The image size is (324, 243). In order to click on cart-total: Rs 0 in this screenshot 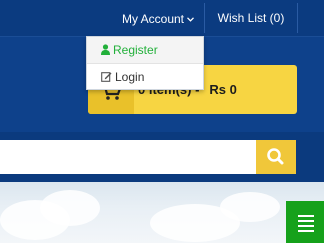, I will do `click(223, 89)`.